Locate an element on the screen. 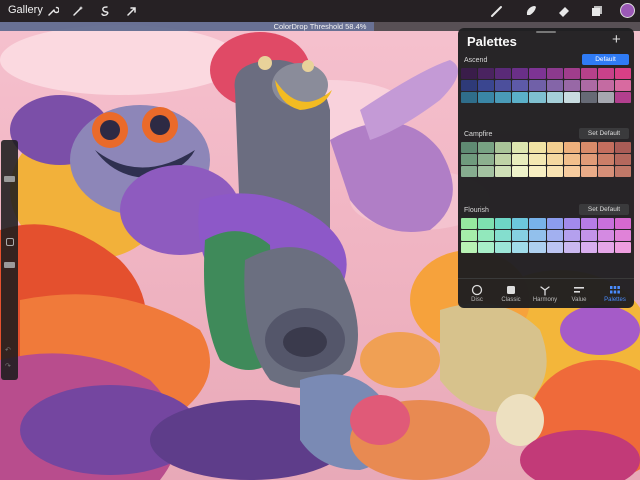 This screenshot has height=480, width=640. panel-grip-handle is located at coordinates (546, 32).